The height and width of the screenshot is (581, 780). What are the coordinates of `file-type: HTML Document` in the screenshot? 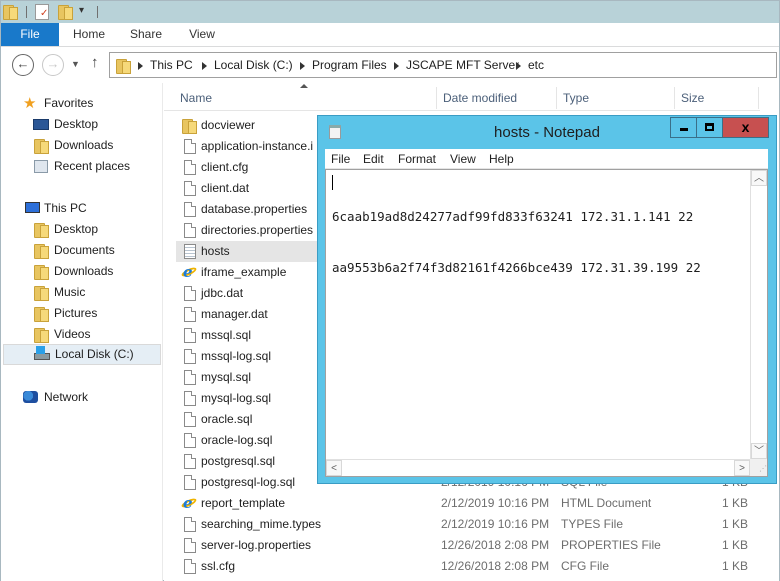 It's located at (606, 503).